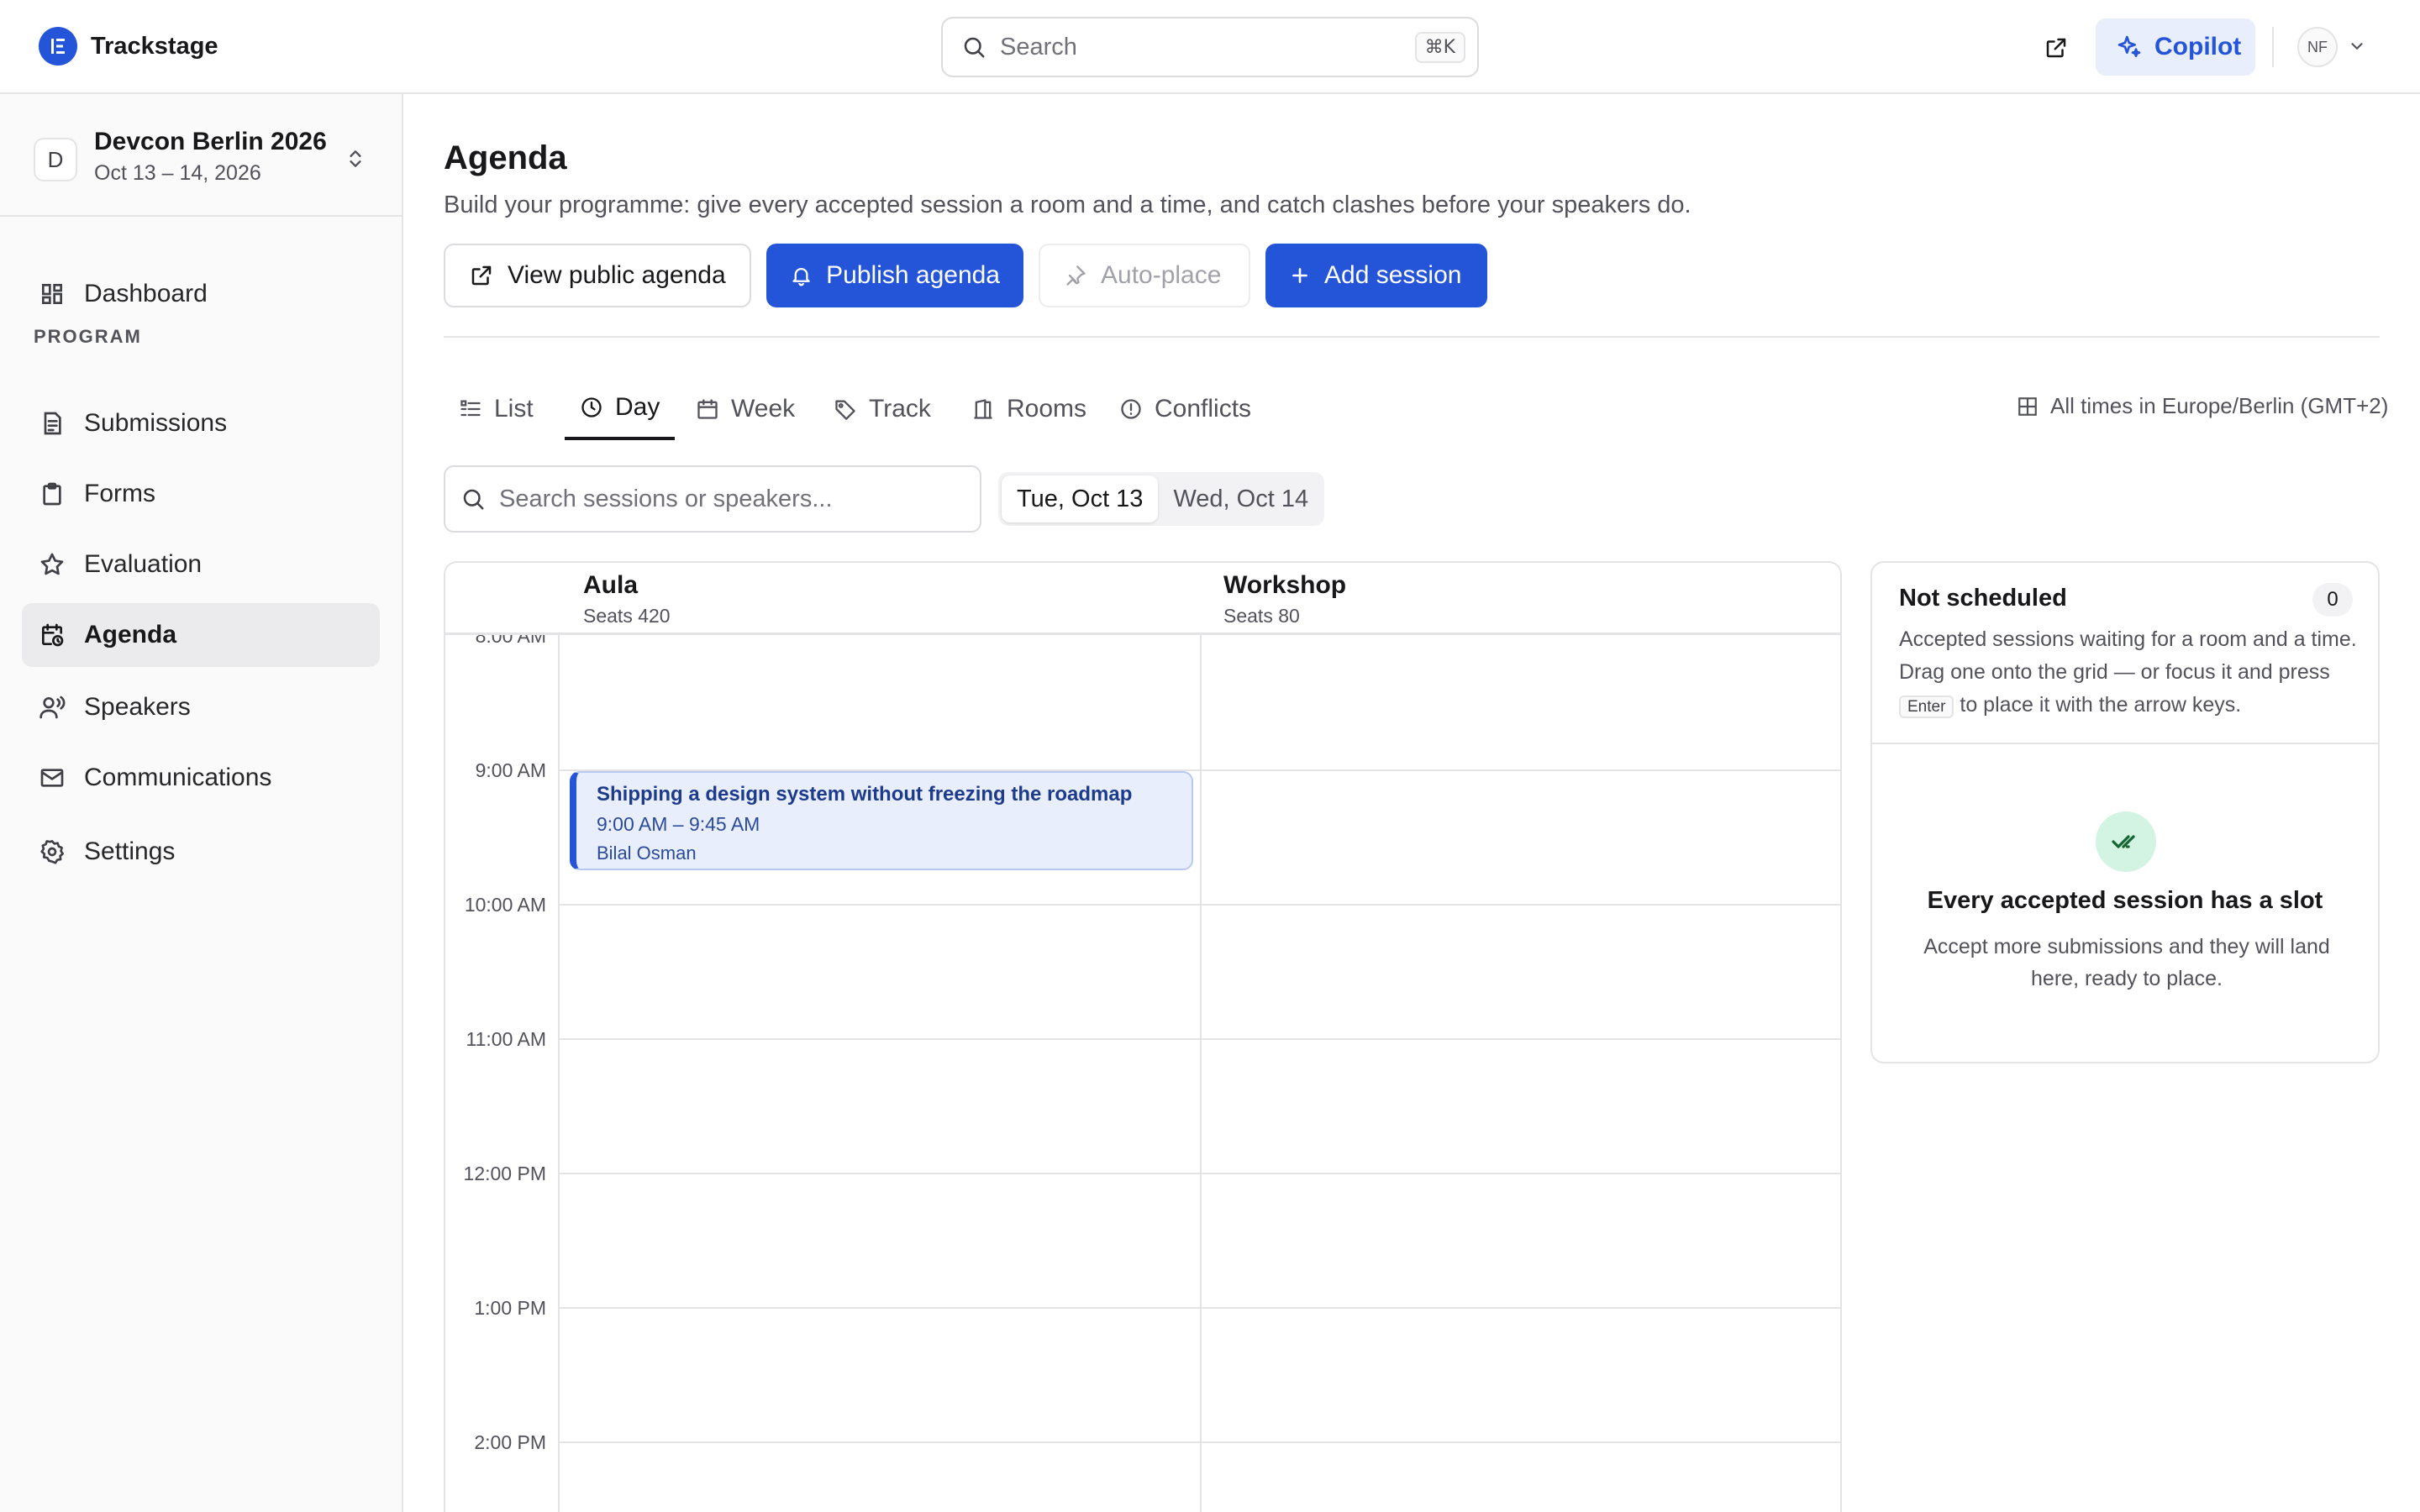 The width and height of the screenshot is (2420, 1512). Describe the element at coordinates (2129, 46) in the screenshot. I see `sparkles-icon` at that location.